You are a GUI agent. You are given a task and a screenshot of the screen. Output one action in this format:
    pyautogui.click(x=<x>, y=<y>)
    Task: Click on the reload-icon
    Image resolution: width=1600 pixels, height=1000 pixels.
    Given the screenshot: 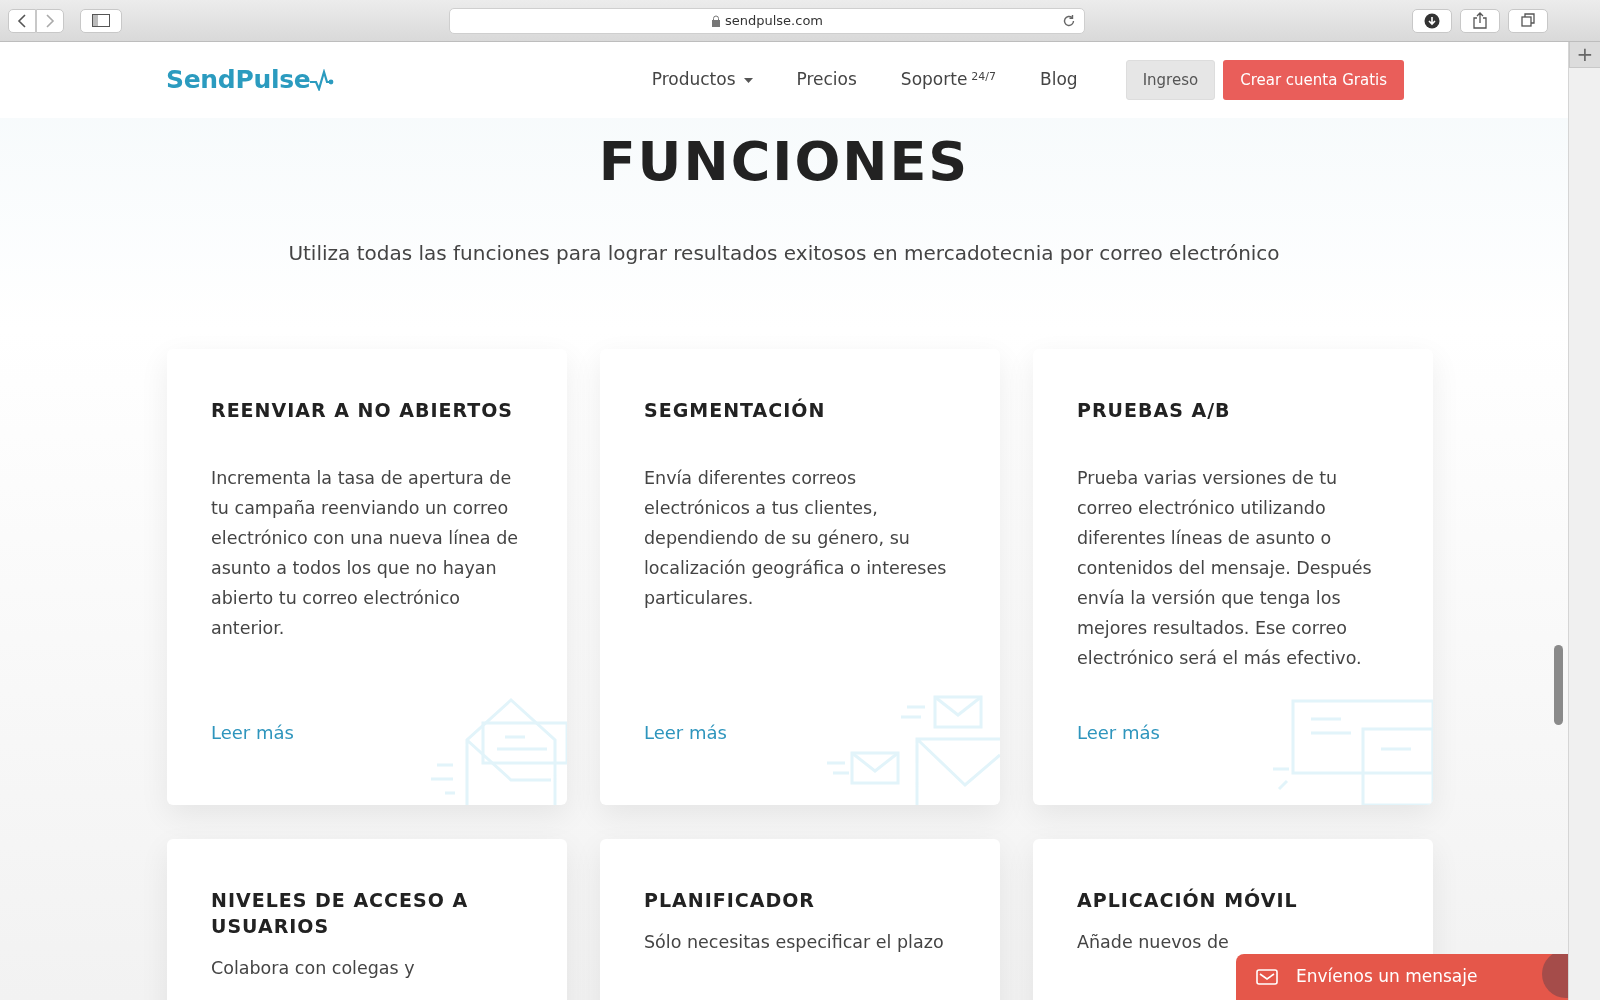 What is the action you would take?
    pyautogui.click(x=1069, y=20)
    